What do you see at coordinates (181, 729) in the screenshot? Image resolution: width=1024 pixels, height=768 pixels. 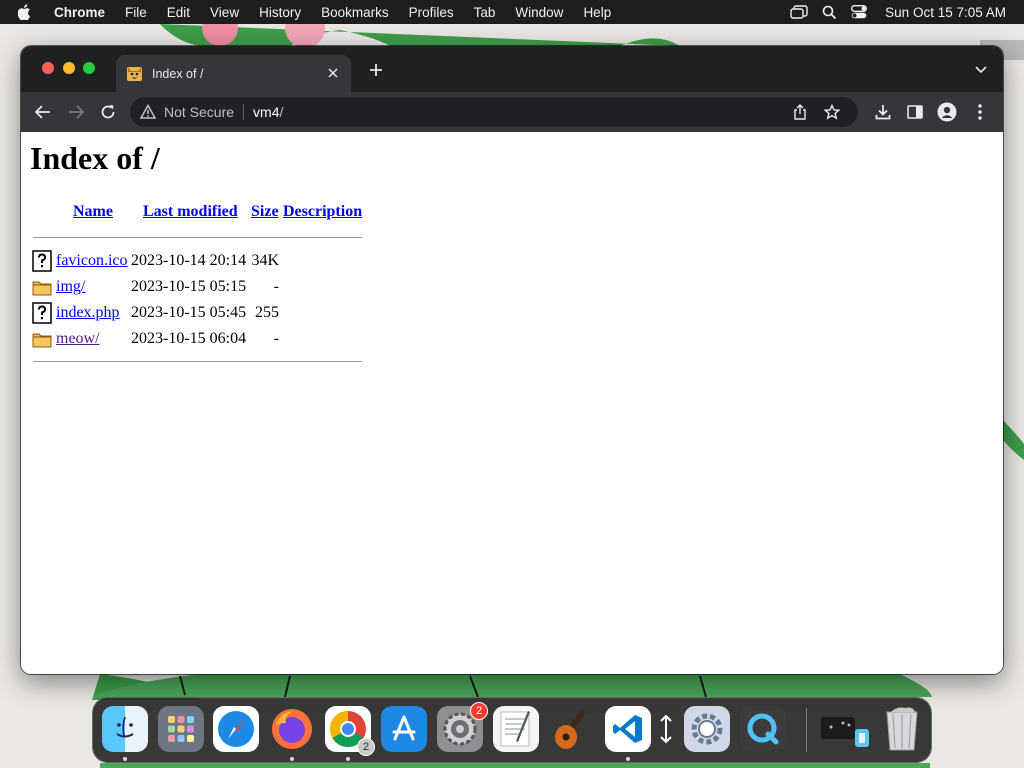 I see `launchpad-icon` at bounding box center [181, 729].